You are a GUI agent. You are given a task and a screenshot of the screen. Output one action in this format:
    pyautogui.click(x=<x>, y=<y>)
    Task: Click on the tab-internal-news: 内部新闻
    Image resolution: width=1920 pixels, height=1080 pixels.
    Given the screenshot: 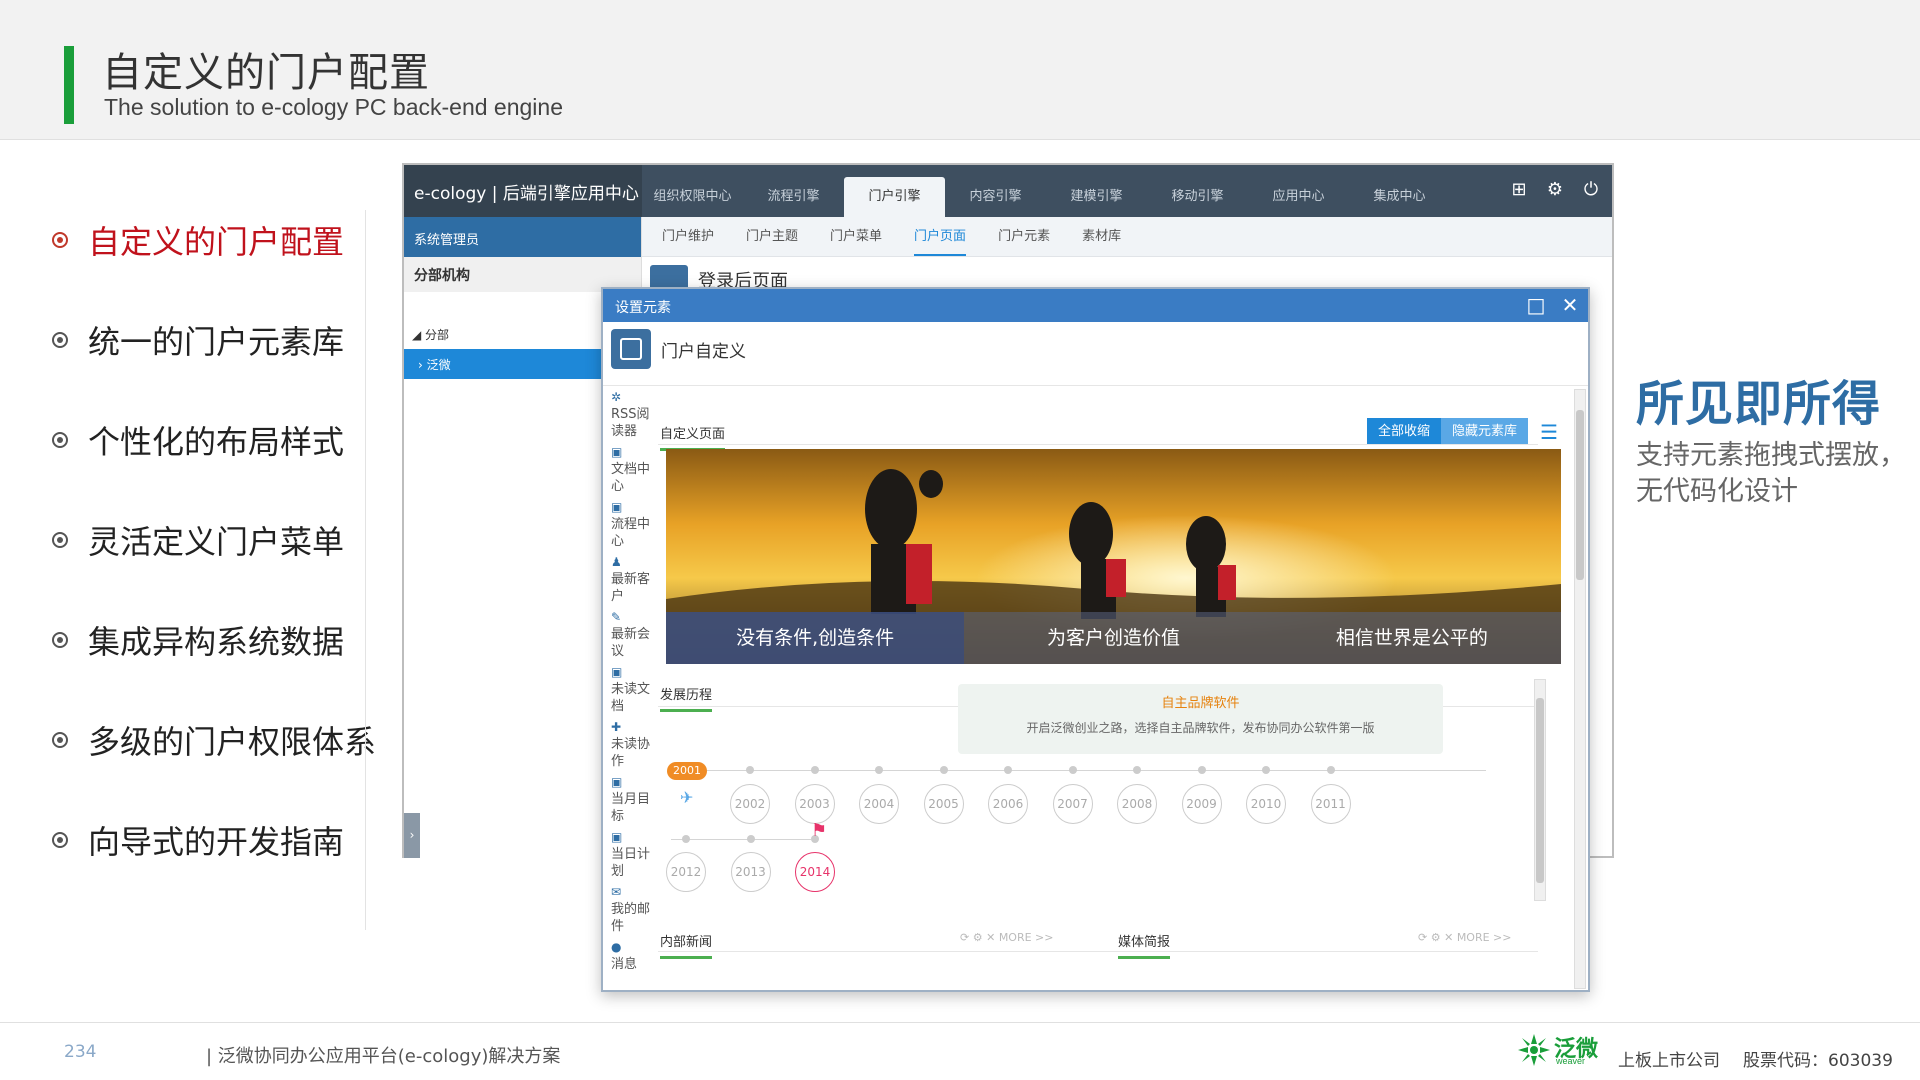 What is the action you would take?
    pyautogui.click(x=686, y=945)
    